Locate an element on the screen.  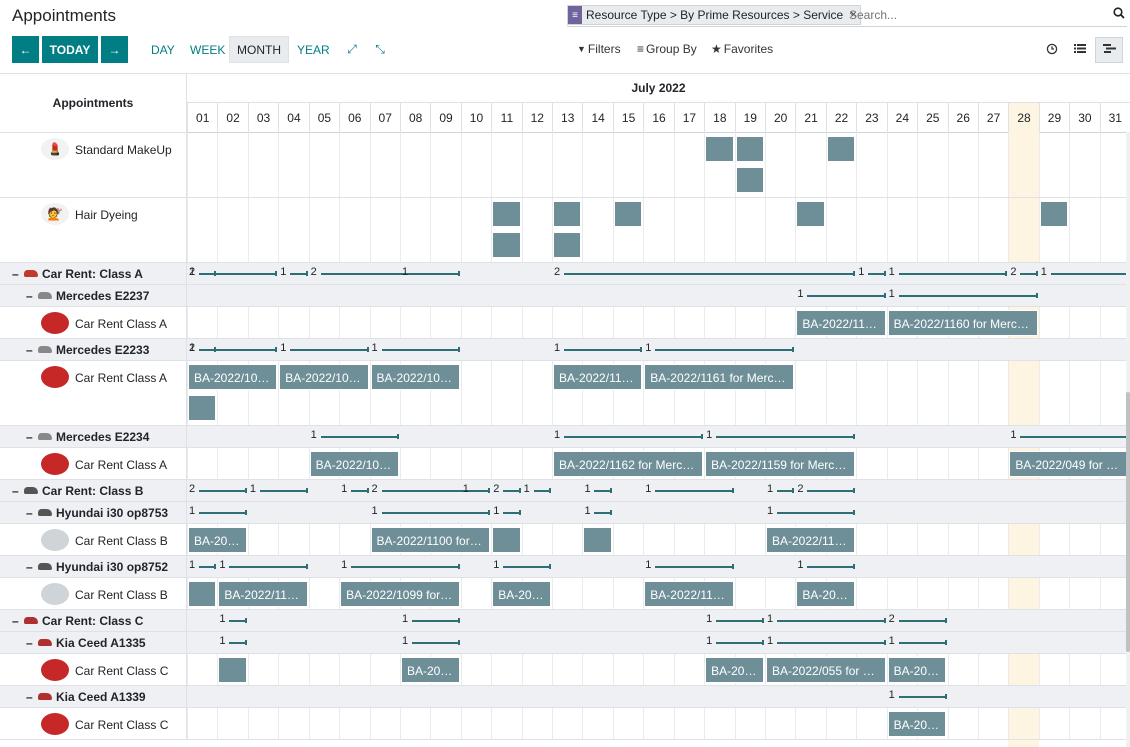
appointment-pill: BA-2022/1130 for Hyundai i30 op8753 is located at coordinates (810, 540).